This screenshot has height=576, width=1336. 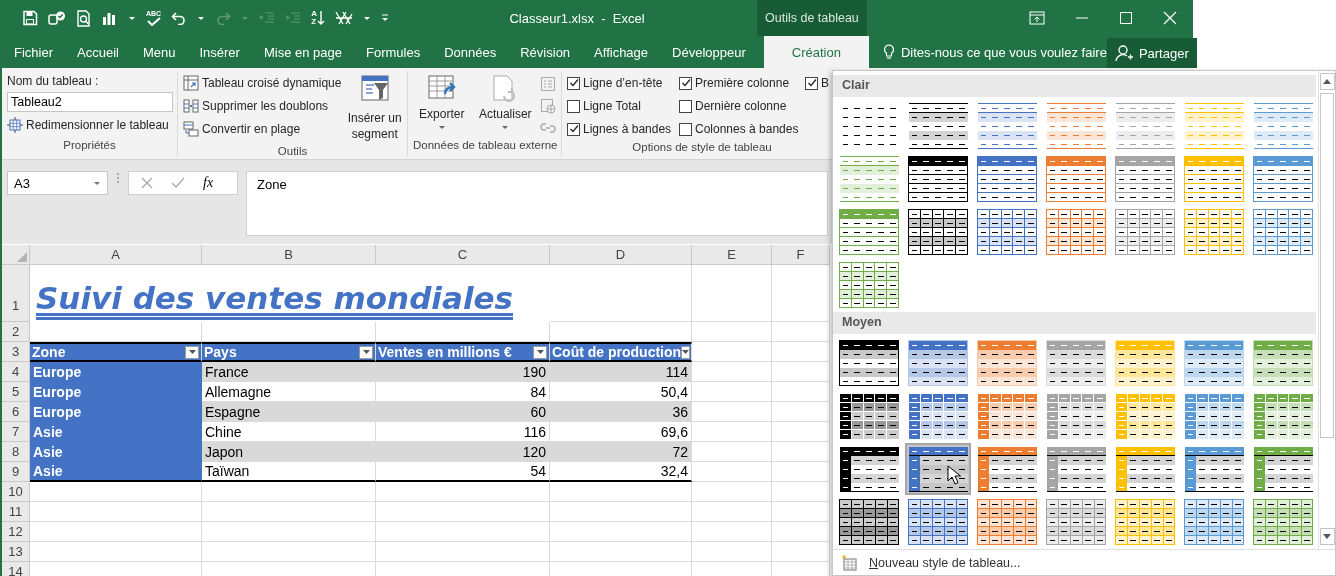 I want to click on column-header: C, so click(x=463, y=255).